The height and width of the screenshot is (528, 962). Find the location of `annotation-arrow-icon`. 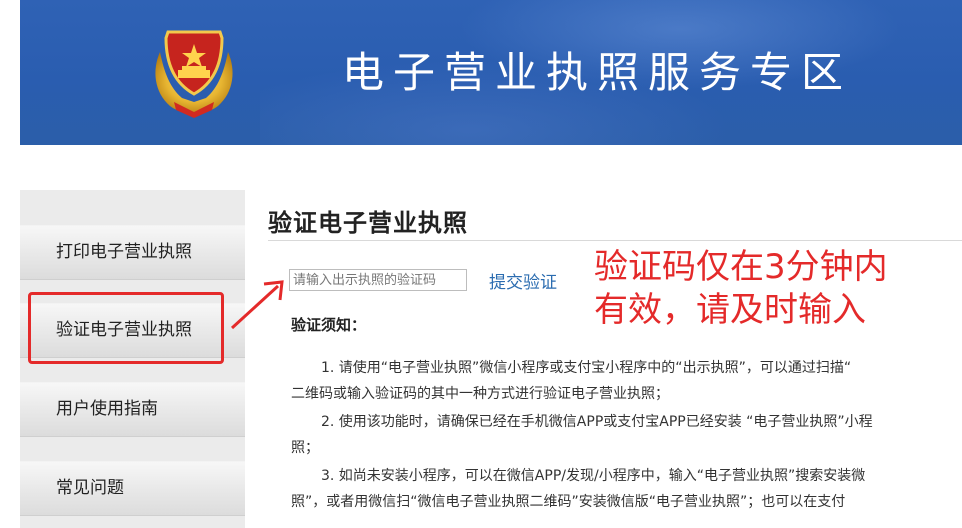

annotation-arrow-icon is located at coordinates (257, 305).